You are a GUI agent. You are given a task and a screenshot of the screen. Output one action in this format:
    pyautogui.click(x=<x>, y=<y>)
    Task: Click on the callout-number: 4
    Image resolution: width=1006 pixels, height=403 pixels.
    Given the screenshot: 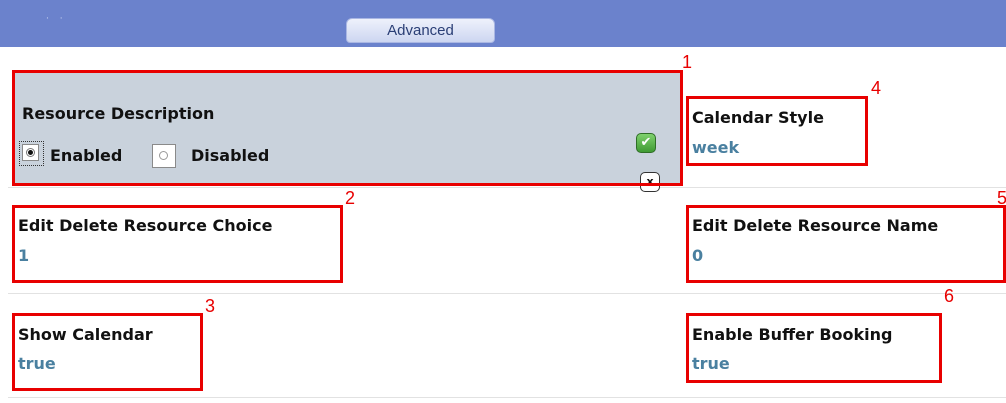 What is the action you would take?
    pyautogui.click(x=876, y=88)
    